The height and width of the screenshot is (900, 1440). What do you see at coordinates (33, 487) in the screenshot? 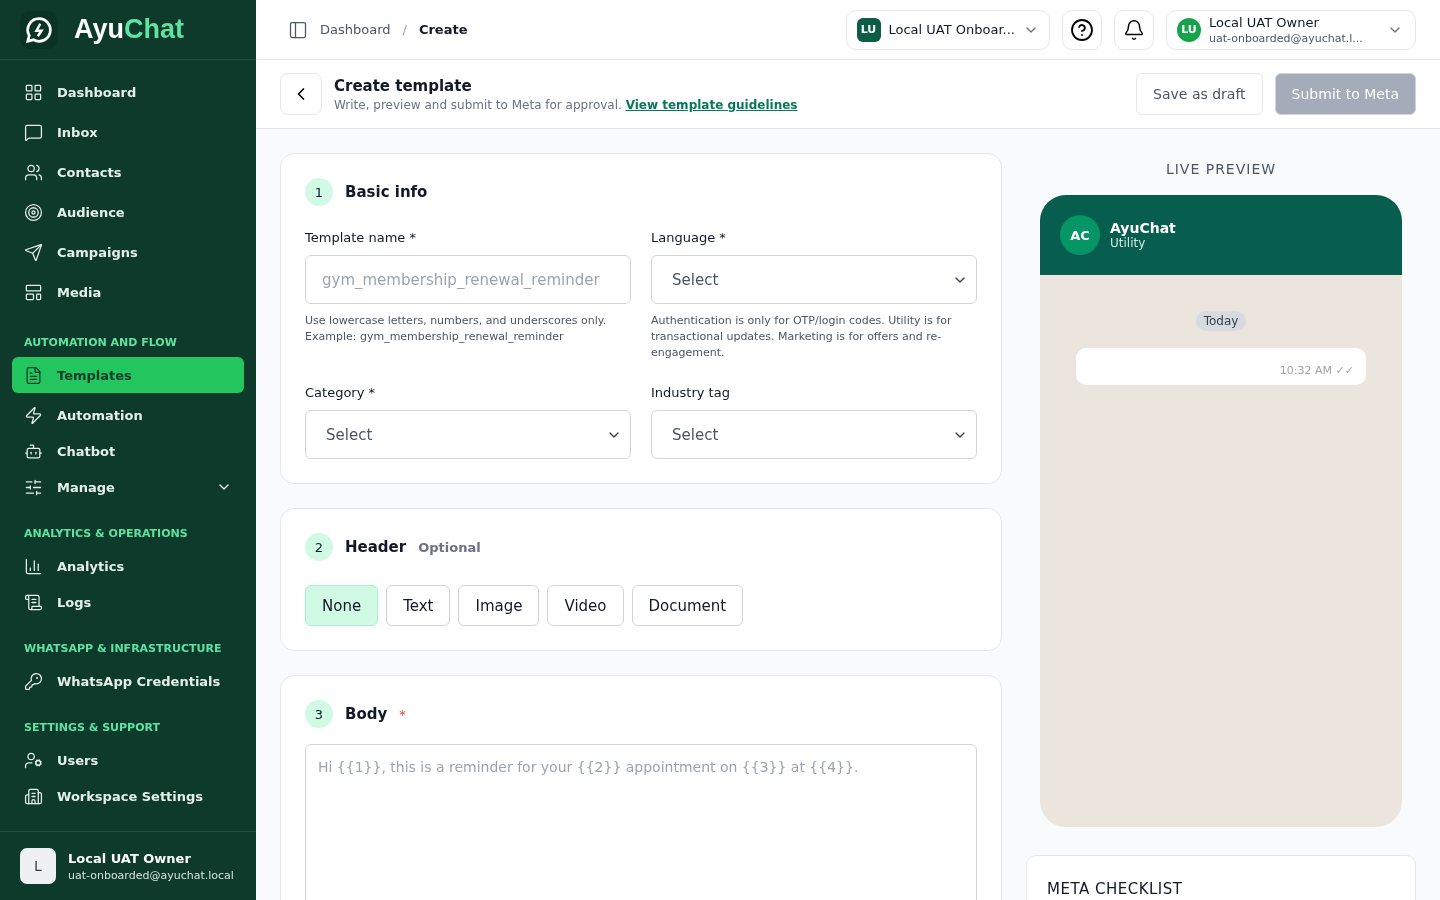
I see `sliders-icon` at bounding box center [33, 487].